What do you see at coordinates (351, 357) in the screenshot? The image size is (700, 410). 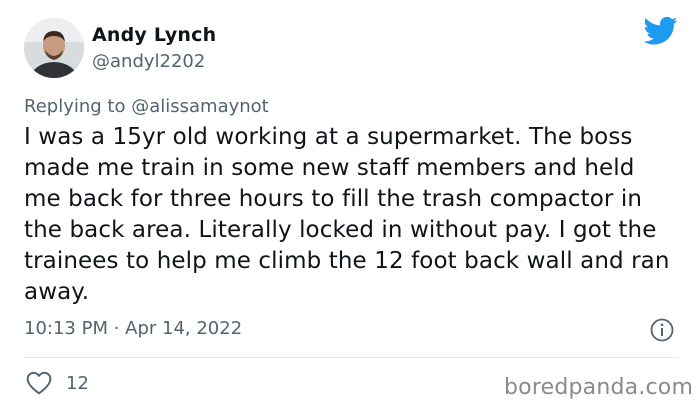 I see `divider` at bounding box center [351, 357].